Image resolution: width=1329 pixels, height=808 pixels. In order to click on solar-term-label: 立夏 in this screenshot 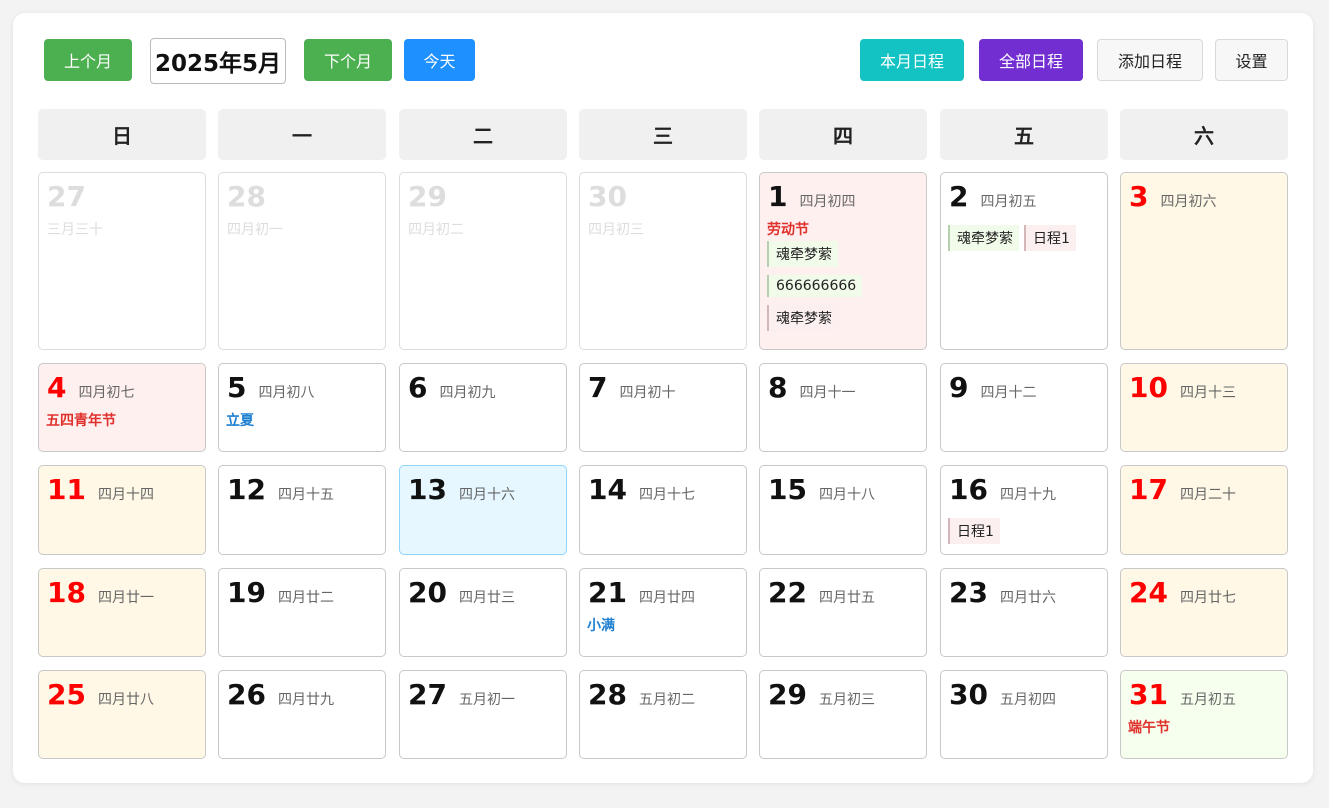, I will do `click(240, 421)`.